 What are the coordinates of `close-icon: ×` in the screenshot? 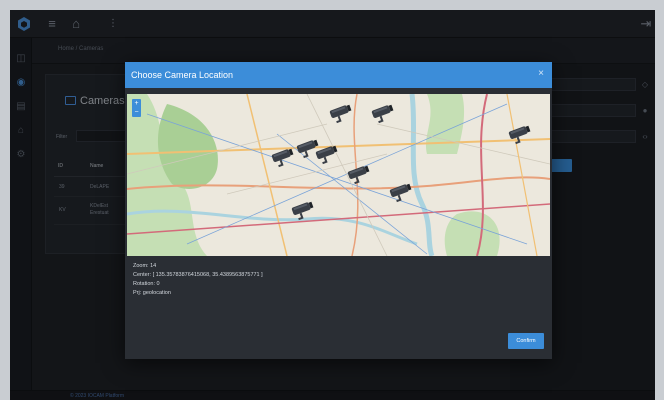 It's located at (541, 74).